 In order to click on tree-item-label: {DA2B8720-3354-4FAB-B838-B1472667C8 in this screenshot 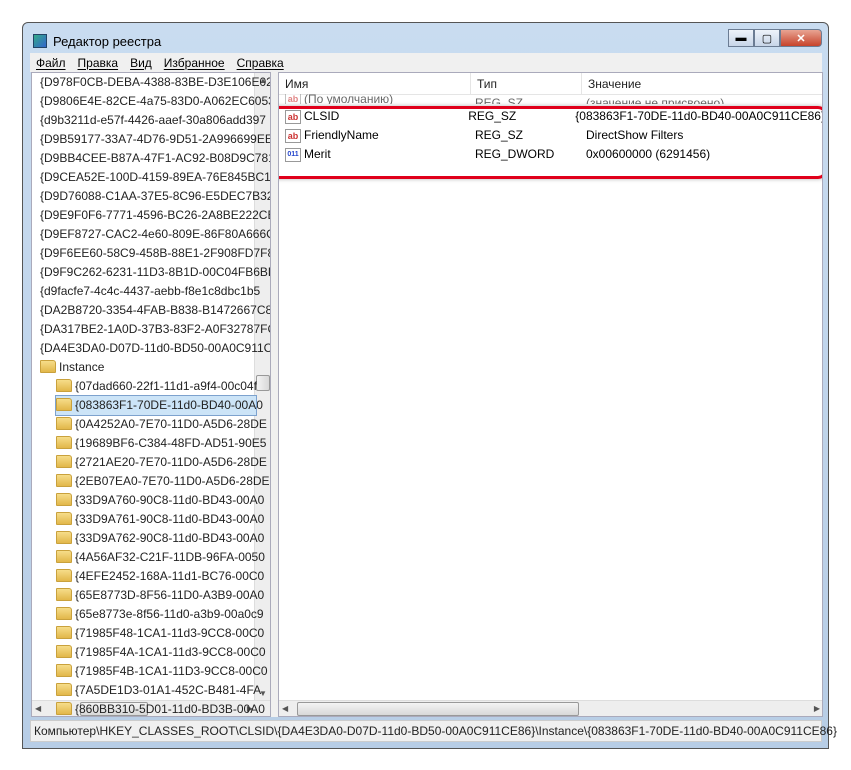, I will do `click(155, 310)`.